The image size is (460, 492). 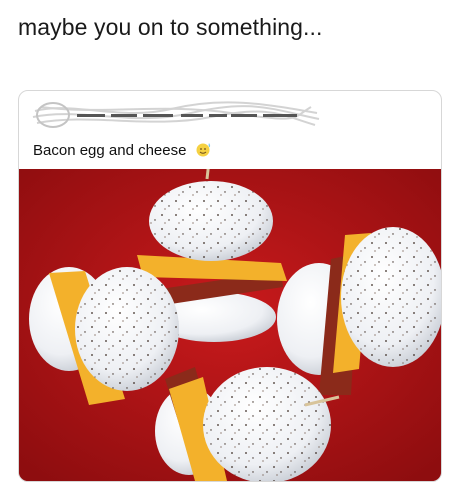 What do you see at coordinates (176, 114) in the screenshot?
I see `redacted-author-scribble` at bounding box center [176, 114].